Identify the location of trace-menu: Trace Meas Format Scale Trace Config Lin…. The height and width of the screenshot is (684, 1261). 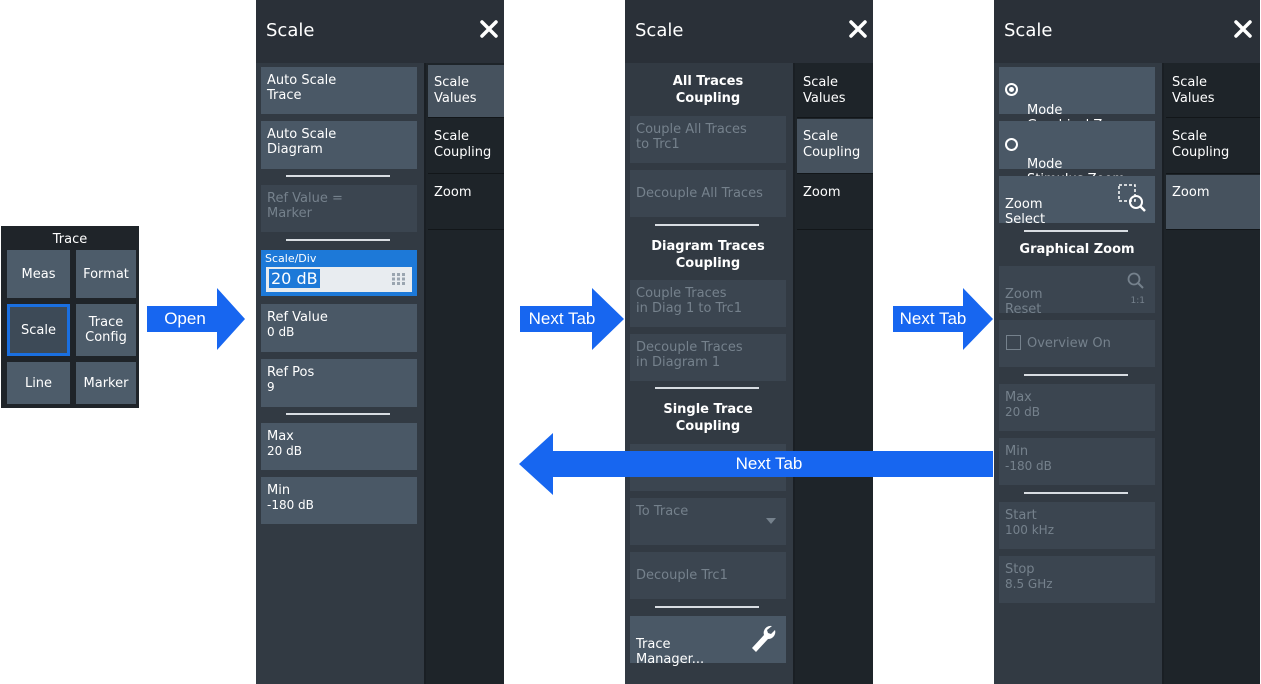
(70, 317).